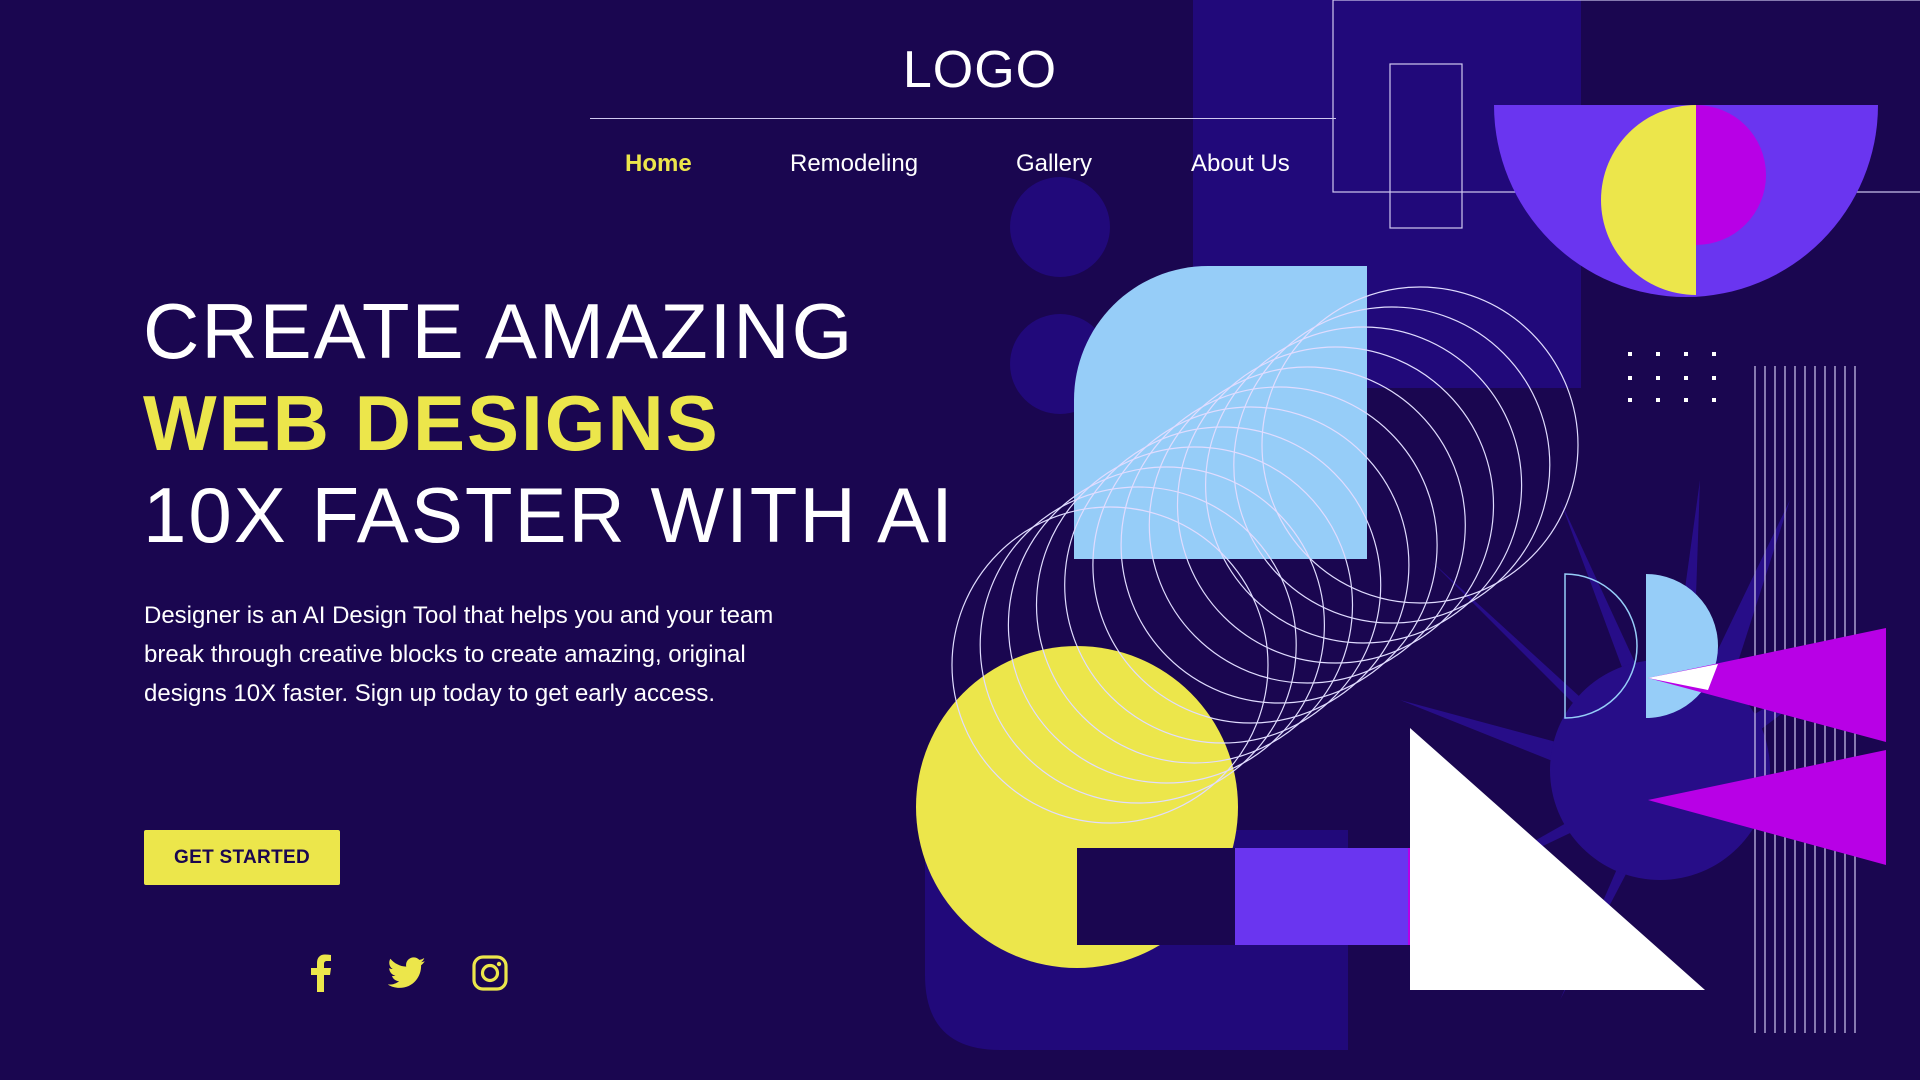  I want to click on nav-gallery: Gallery, so click(1054, 164).